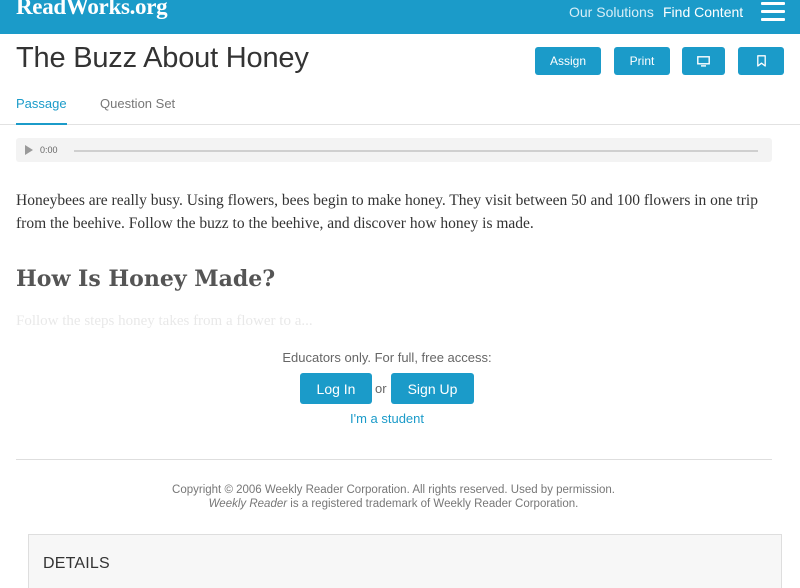  I want to click on menu-icon, so click(773, 11).